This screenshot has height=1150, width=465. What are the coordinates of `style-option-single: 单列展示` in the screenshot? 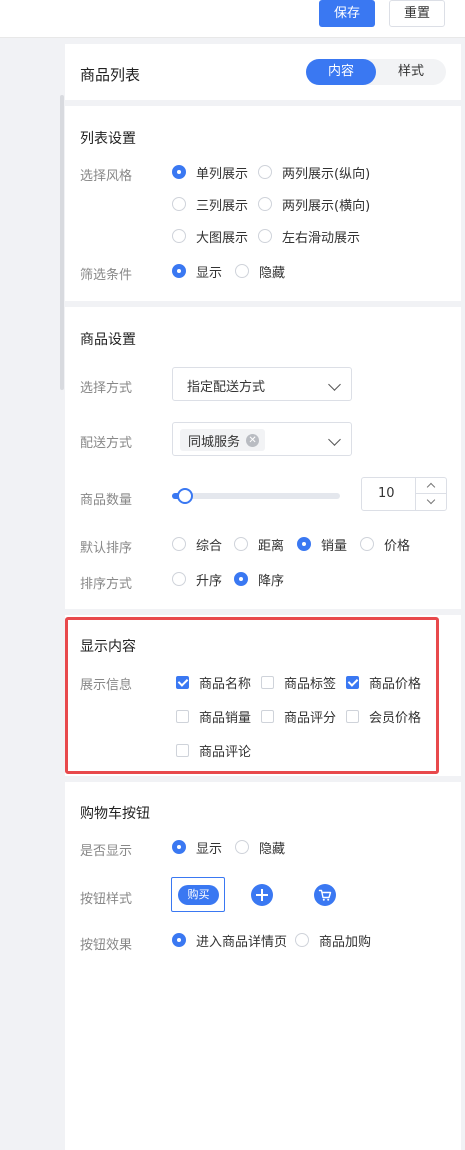 It's located at (210, 173).